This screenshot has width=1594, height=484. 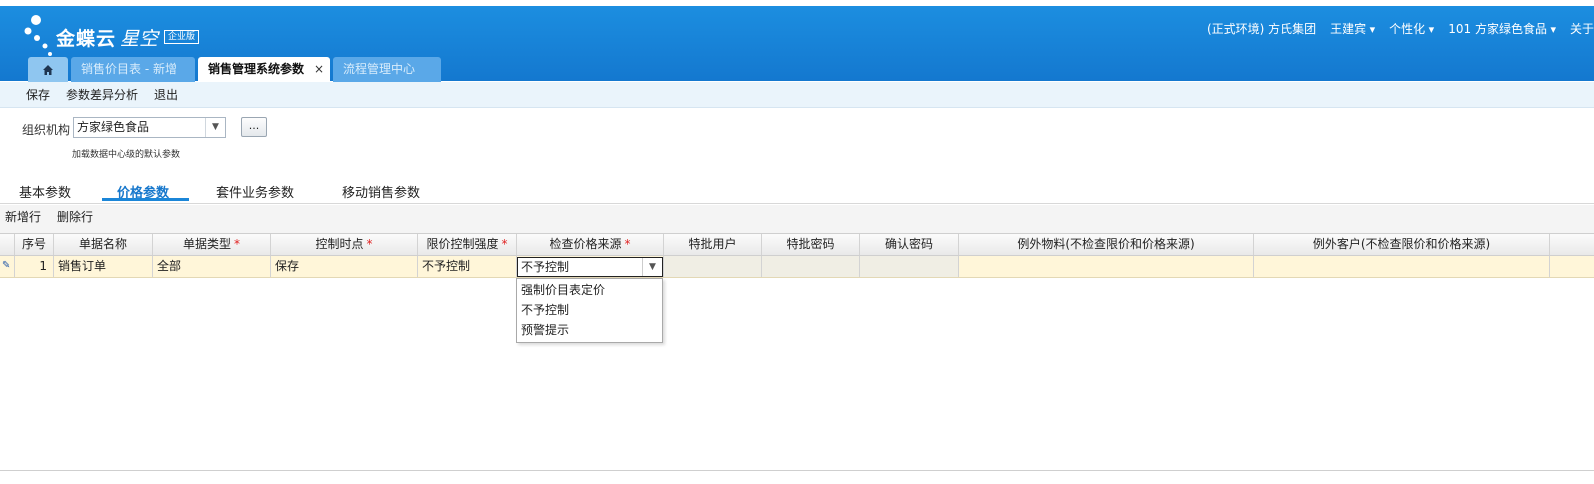 What do you see at coordinates (23, 219) in the screenshot?
I see `add-row-button: 新增行` at bounding box center [23, 219].